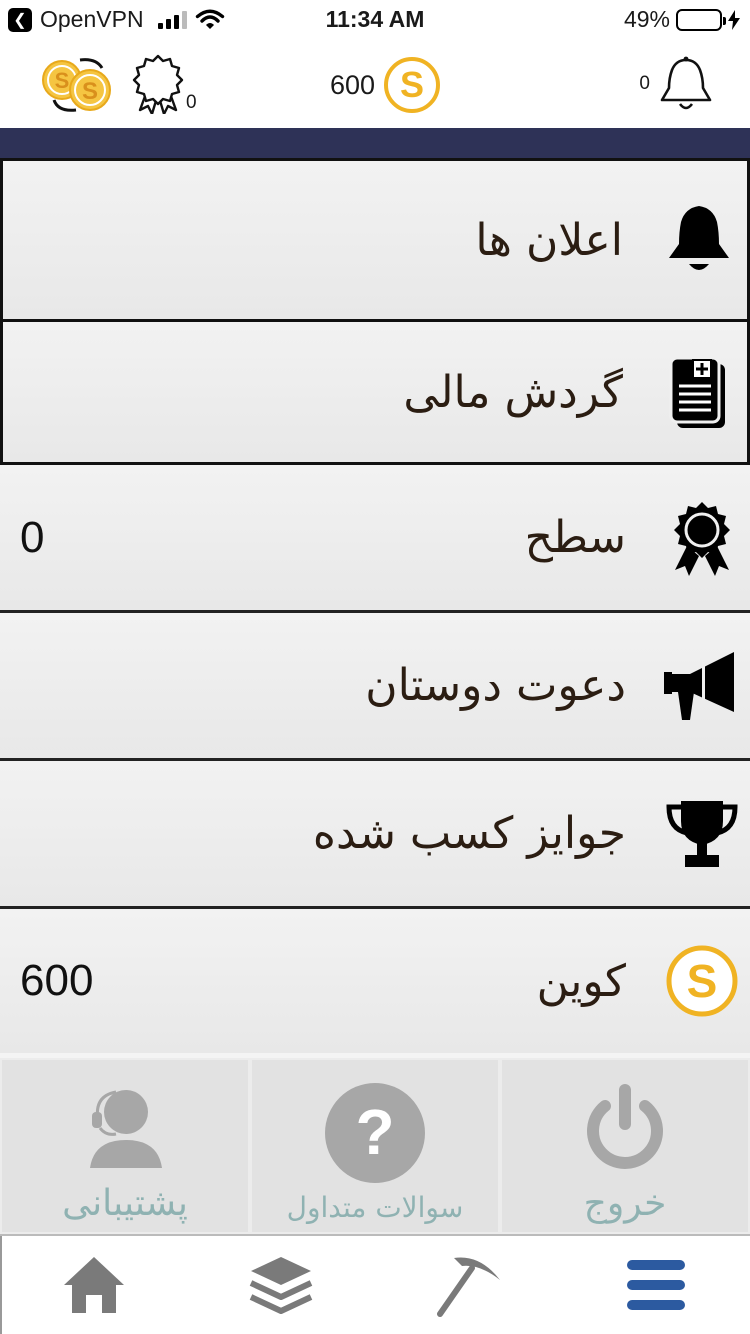  Describe the element at coordinates (699, 392) in the screenshot. I see `document-icon` at that location.